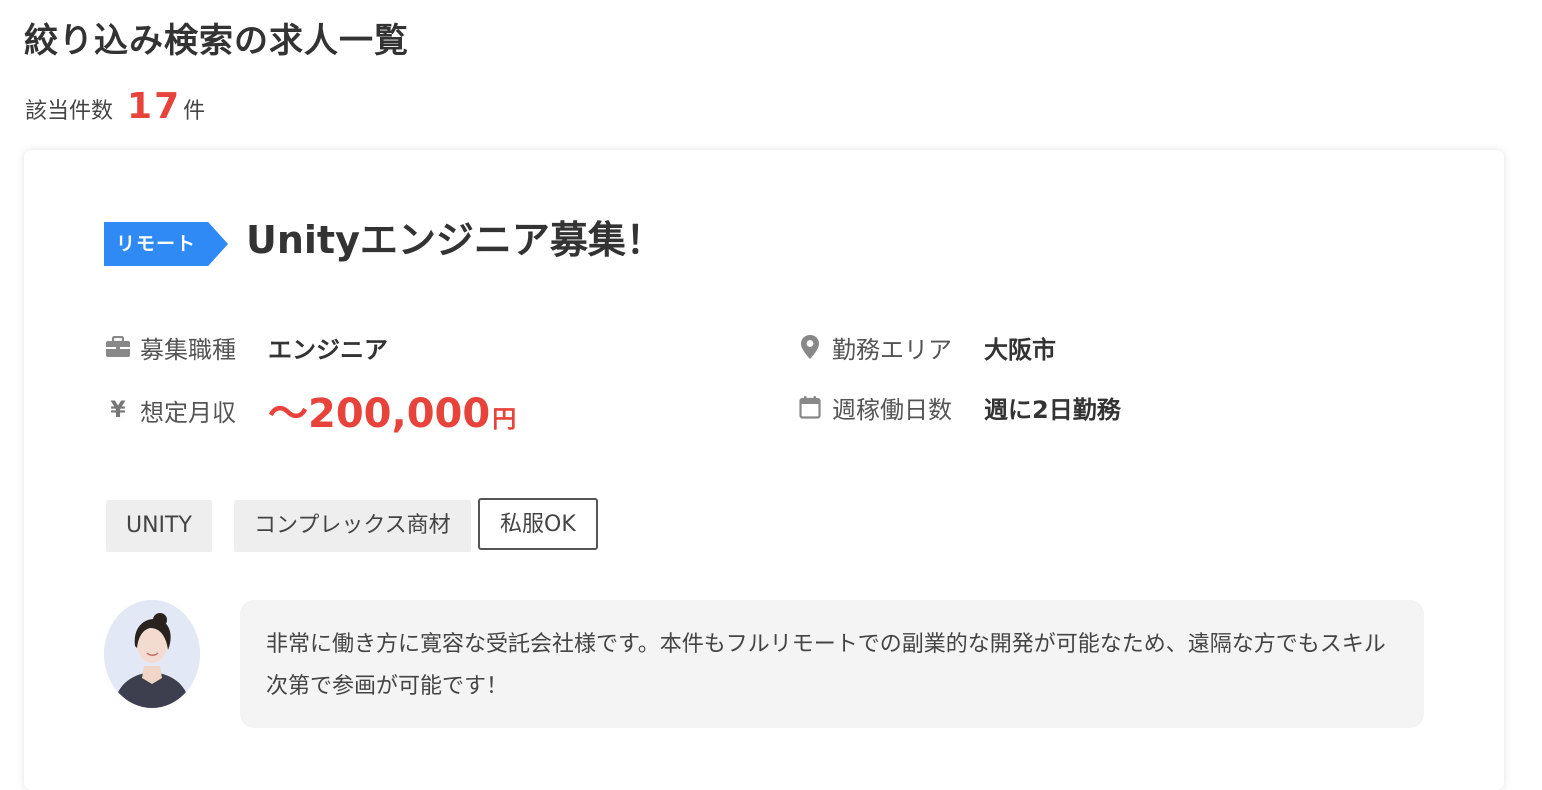 This screenshot has width=1542, height=790. Describe the element at coordinates (188, 412) in the screenshot. I see `salary-label: 想定月収` at that location.